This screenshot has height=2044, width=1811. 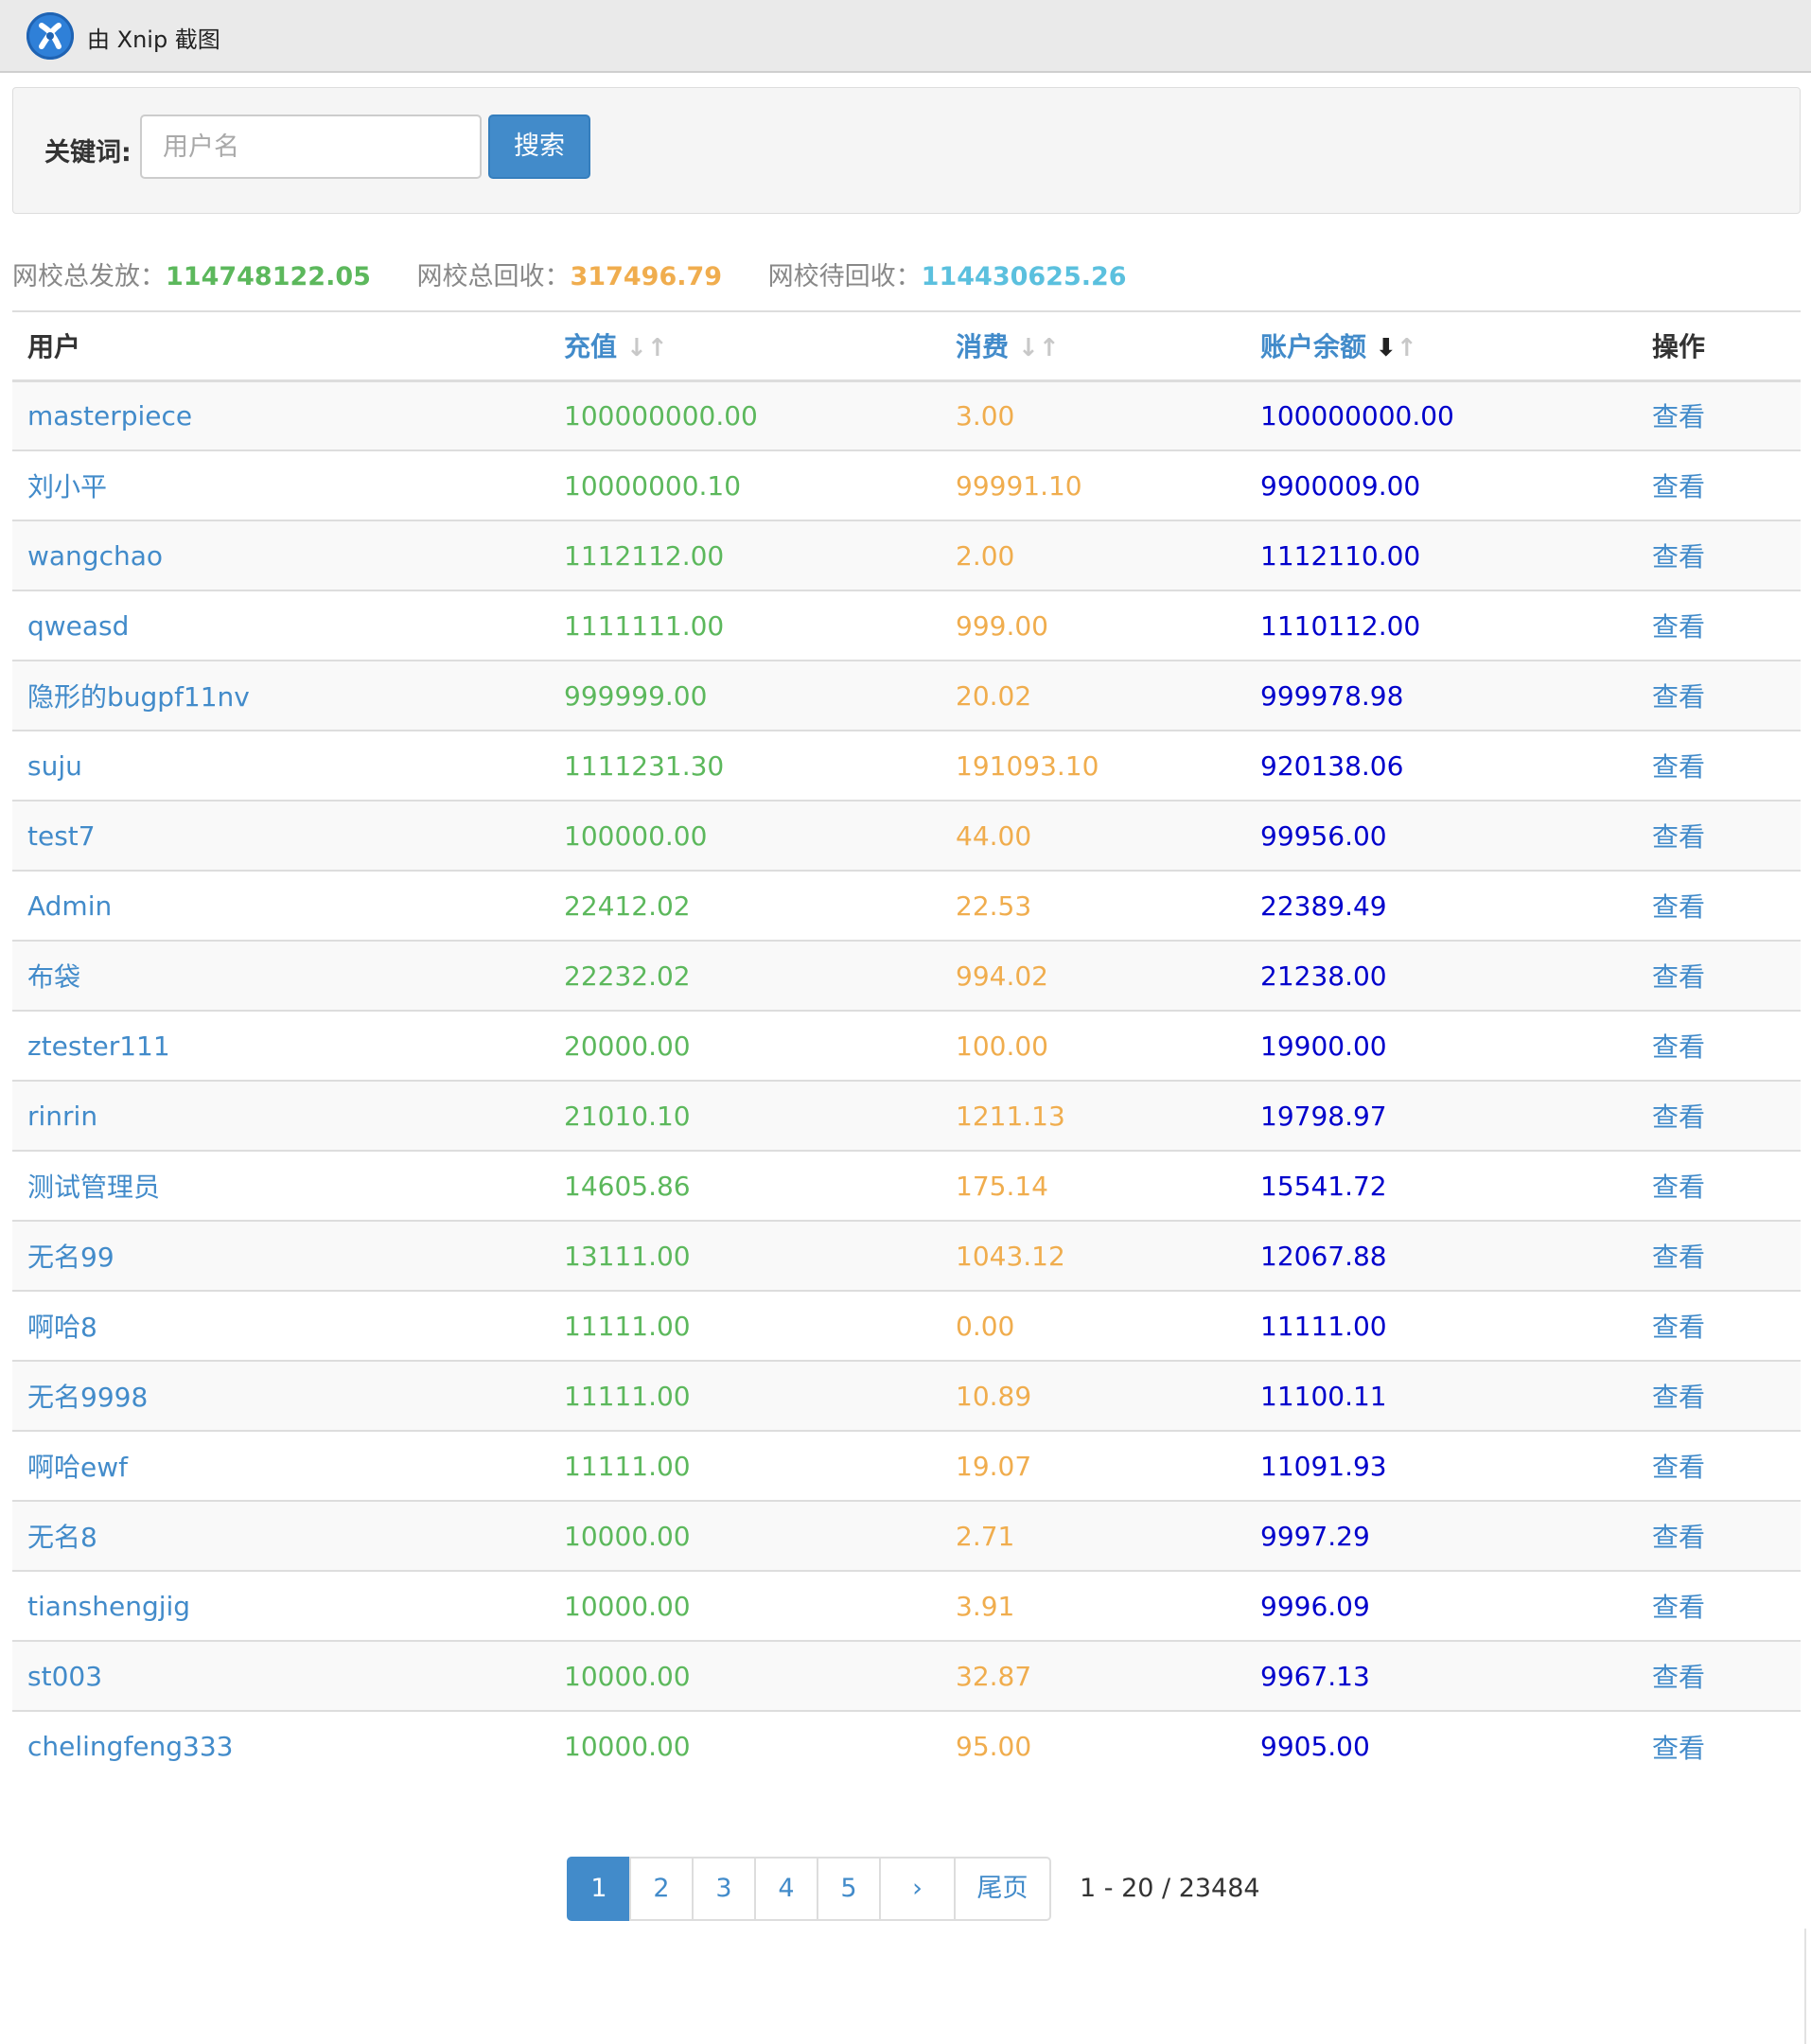 What do you see at coordinates (1441, 765) in the screenshot?
I see `balance-cell: 920138.06` at bounding box center [1441, 765].